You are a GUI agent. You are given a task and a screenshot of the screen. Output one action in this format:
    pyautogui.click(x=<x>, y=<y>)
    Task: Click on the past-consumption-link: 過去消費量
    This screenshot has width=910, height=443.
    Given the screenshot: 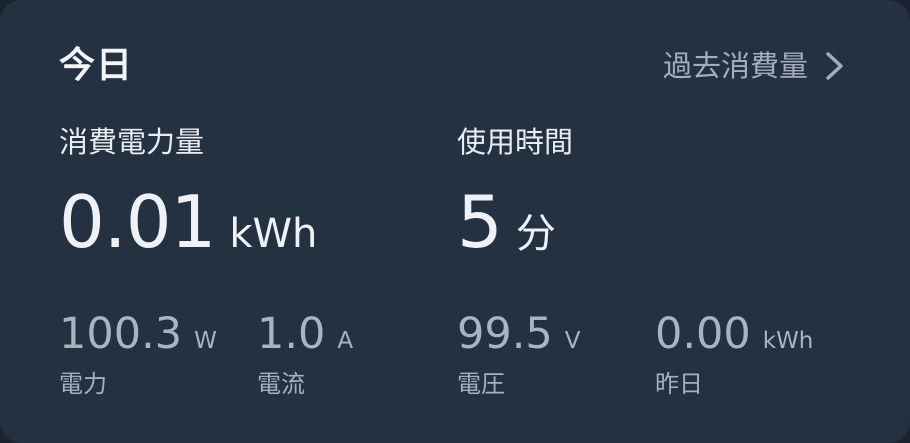 What is the action you would take?
    pyautogui.click(x=755, y=66)
    